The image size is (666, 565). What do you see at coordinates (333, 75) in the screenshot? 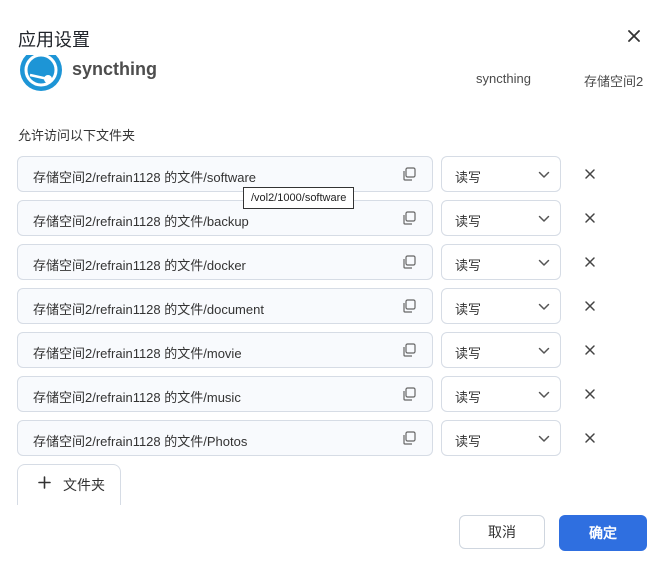
I see `app-info-row: syncthing syncthing 存储空间2` at bounding box center [333, 75].